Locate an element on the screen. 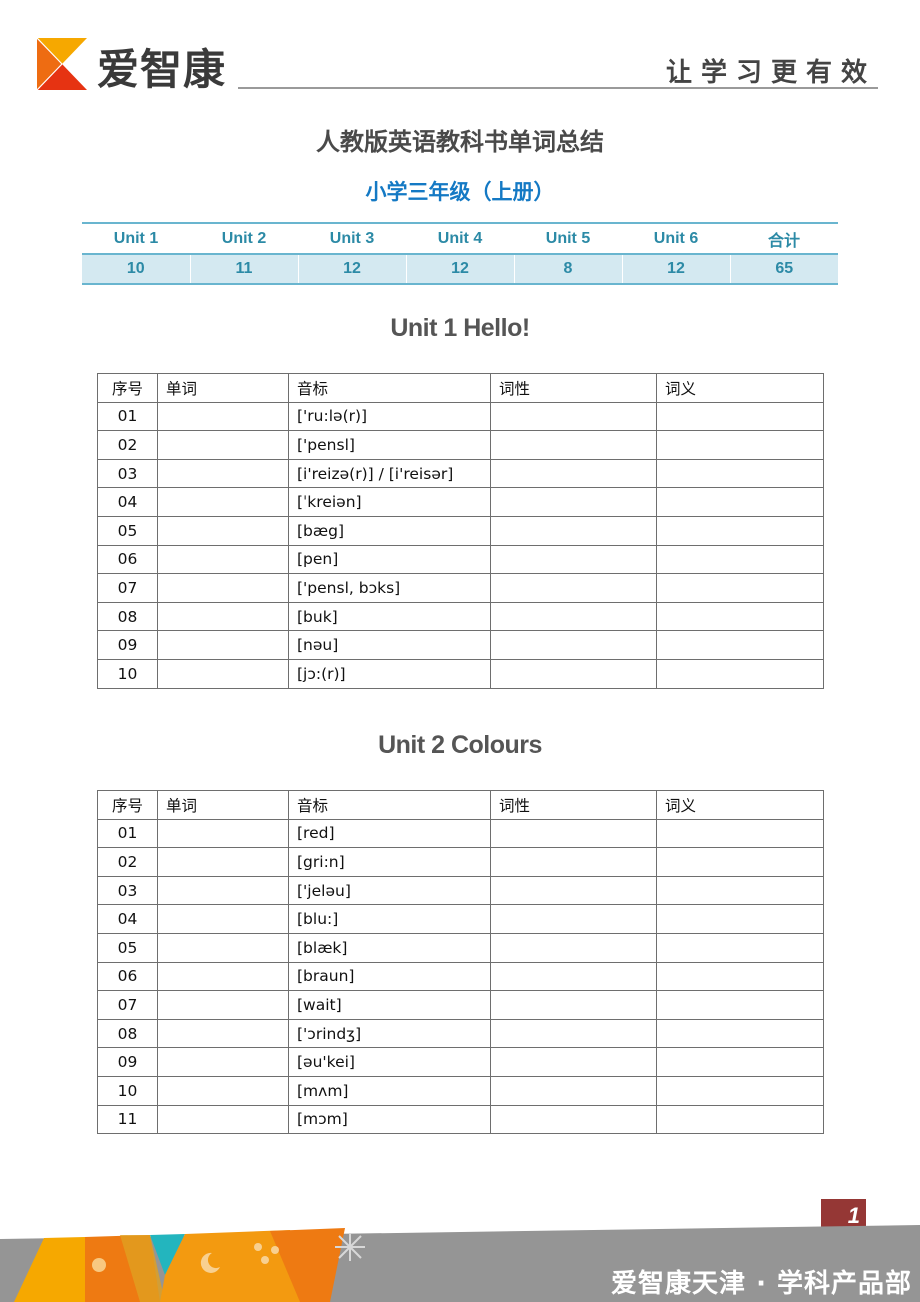  vocab-row: 09 [nəu] is located at coordinates (460, 645).